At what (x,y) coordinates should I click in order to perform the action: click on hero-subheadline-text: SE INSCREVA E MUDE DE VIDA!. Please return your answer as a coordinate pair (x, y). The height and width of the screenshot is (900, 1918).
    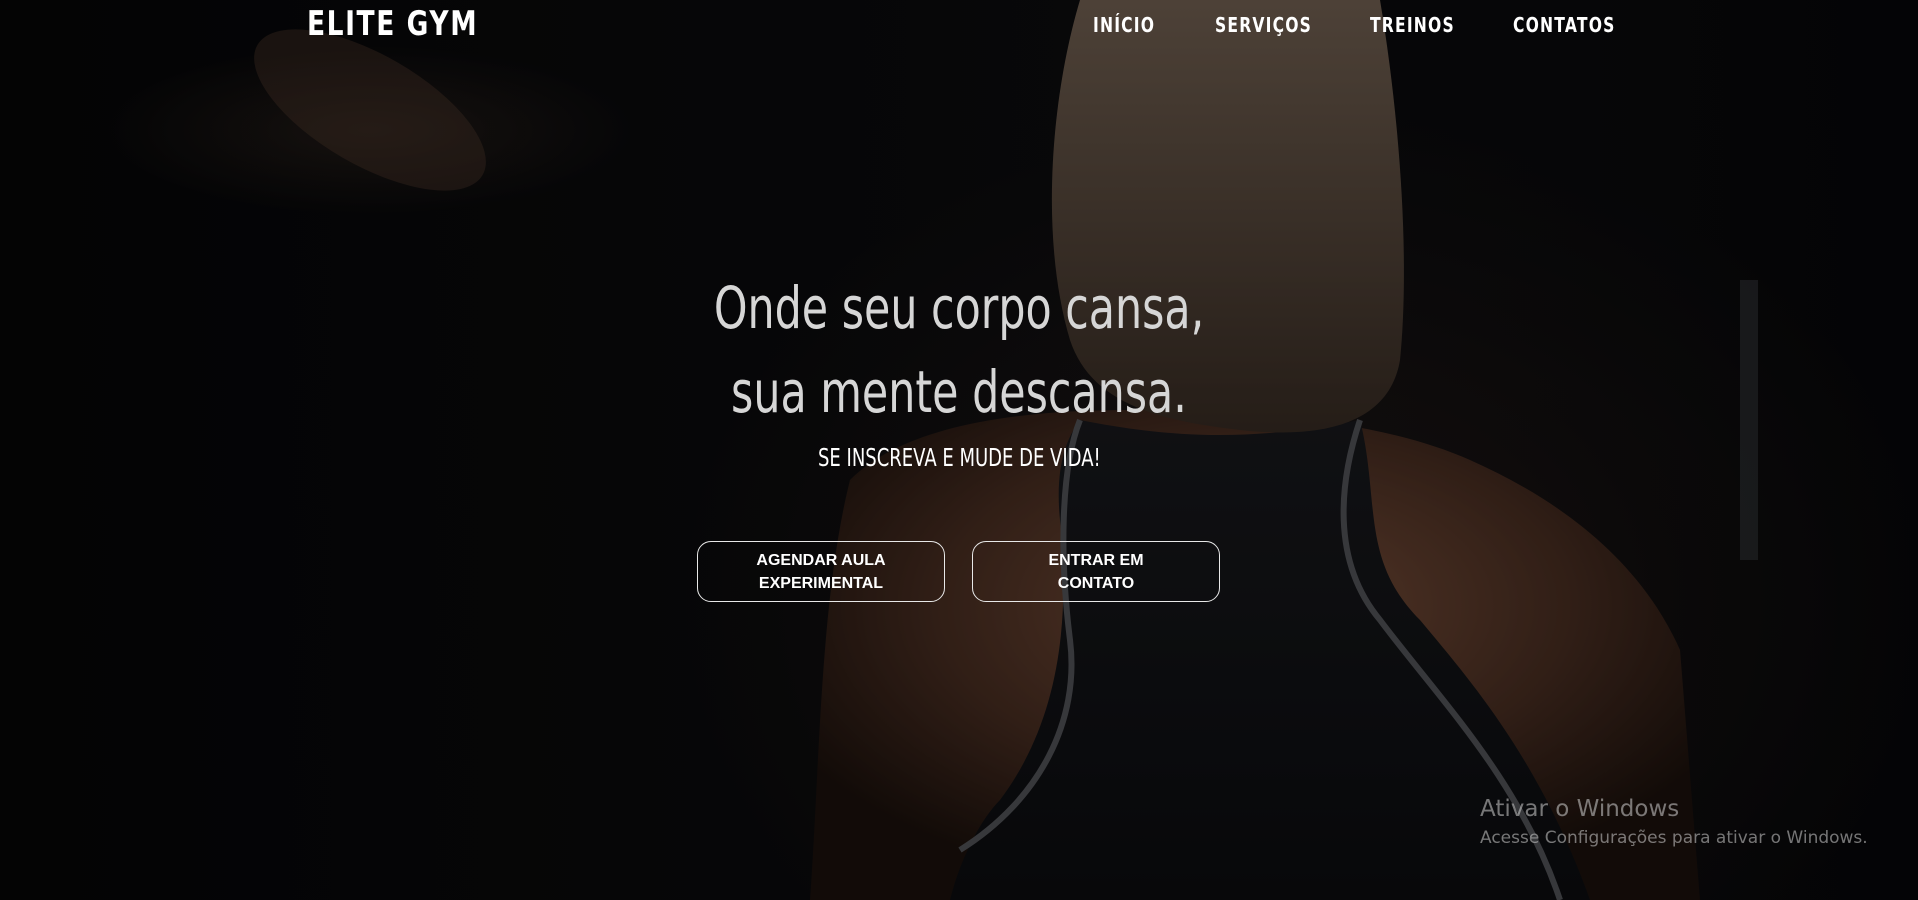
    Looking at the image, I should click on (959, 457).